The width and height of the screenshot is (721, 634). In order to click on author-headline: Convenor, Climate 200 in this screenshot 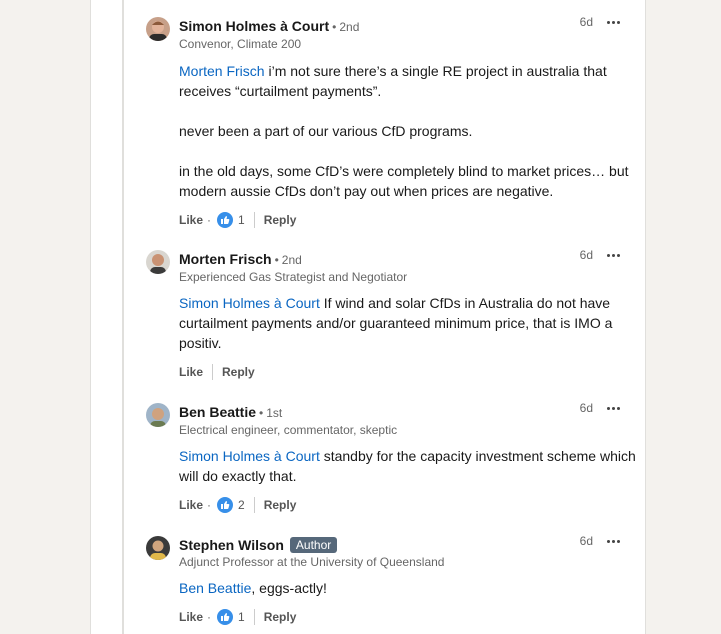, I will do `click(240, 44)`.